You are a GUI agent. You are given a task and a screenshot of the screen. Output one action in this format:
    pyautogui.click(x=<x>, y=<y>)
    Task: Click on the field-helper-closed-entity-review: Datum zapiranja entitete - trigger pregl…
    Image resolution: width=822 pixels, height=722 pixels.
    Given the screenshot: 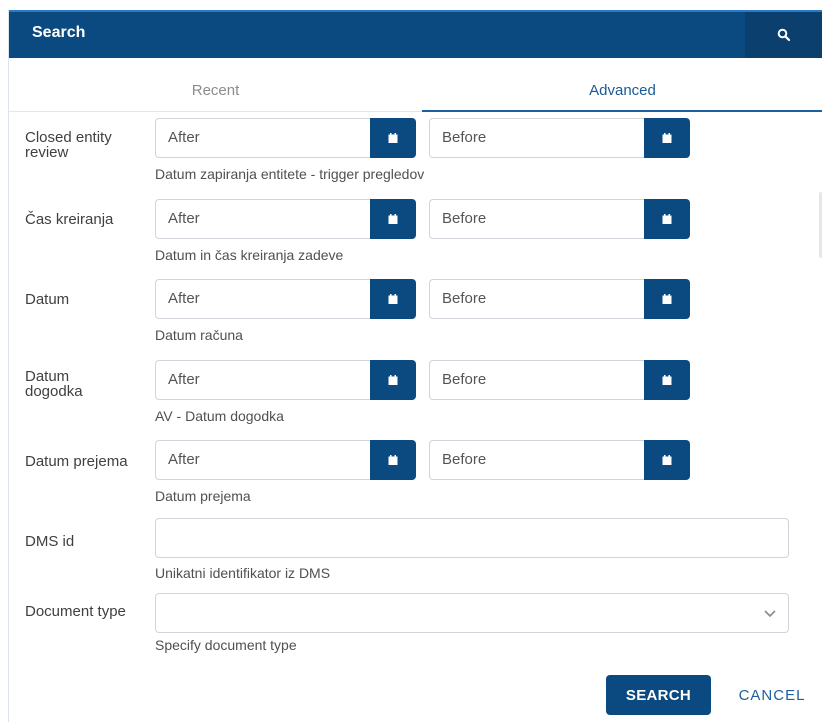 What is the action you would take?
    pyautogui.click(x=290, y=174)
    